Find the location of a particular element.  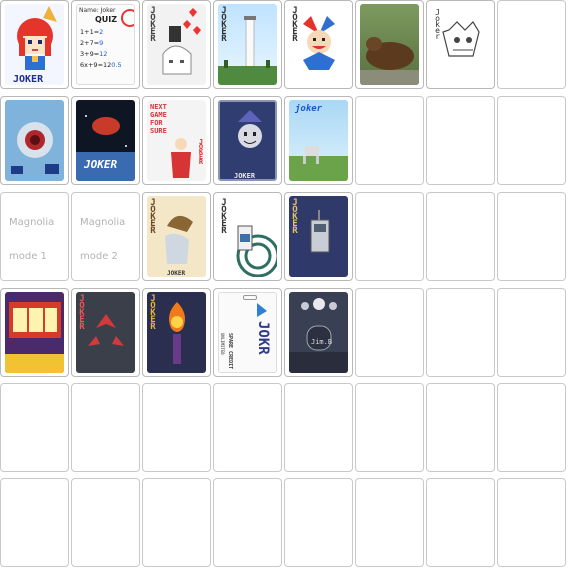

card-slot-r4c1 is located at coordinates (34, 332).